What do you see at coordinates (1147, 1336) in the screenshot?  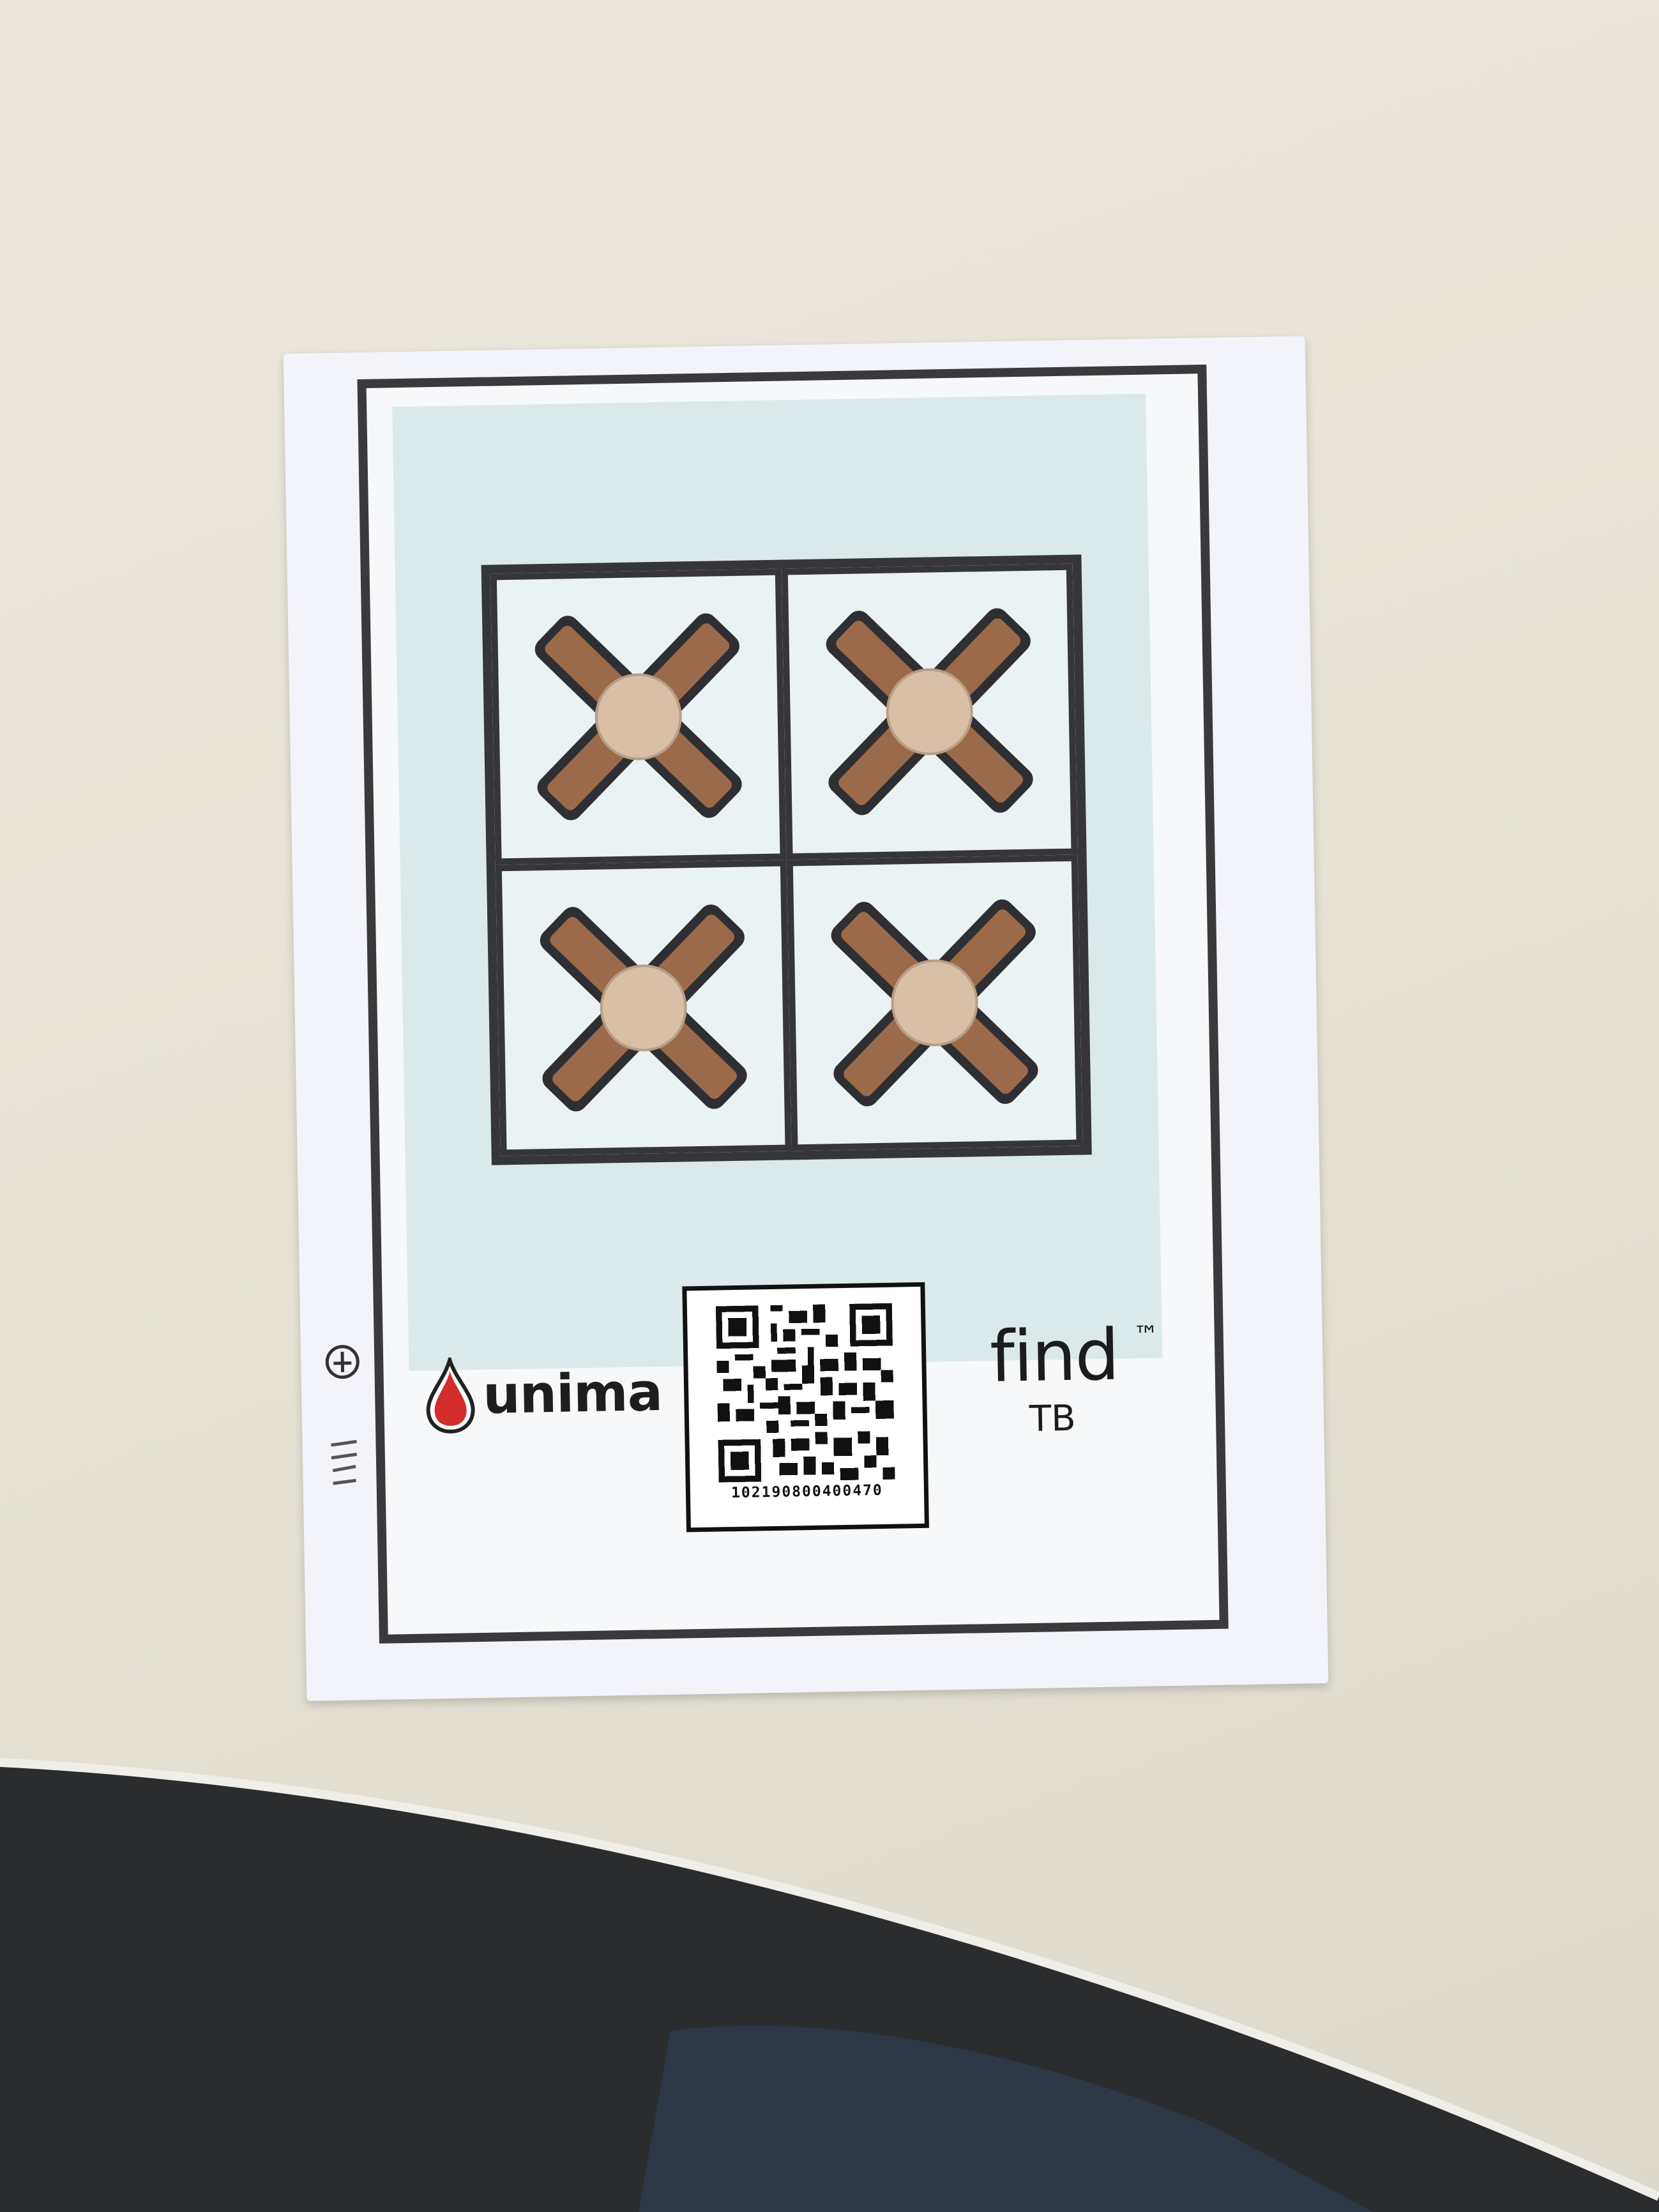 I see `trademark-mark: ™` at bounding box center [1147, 1336].